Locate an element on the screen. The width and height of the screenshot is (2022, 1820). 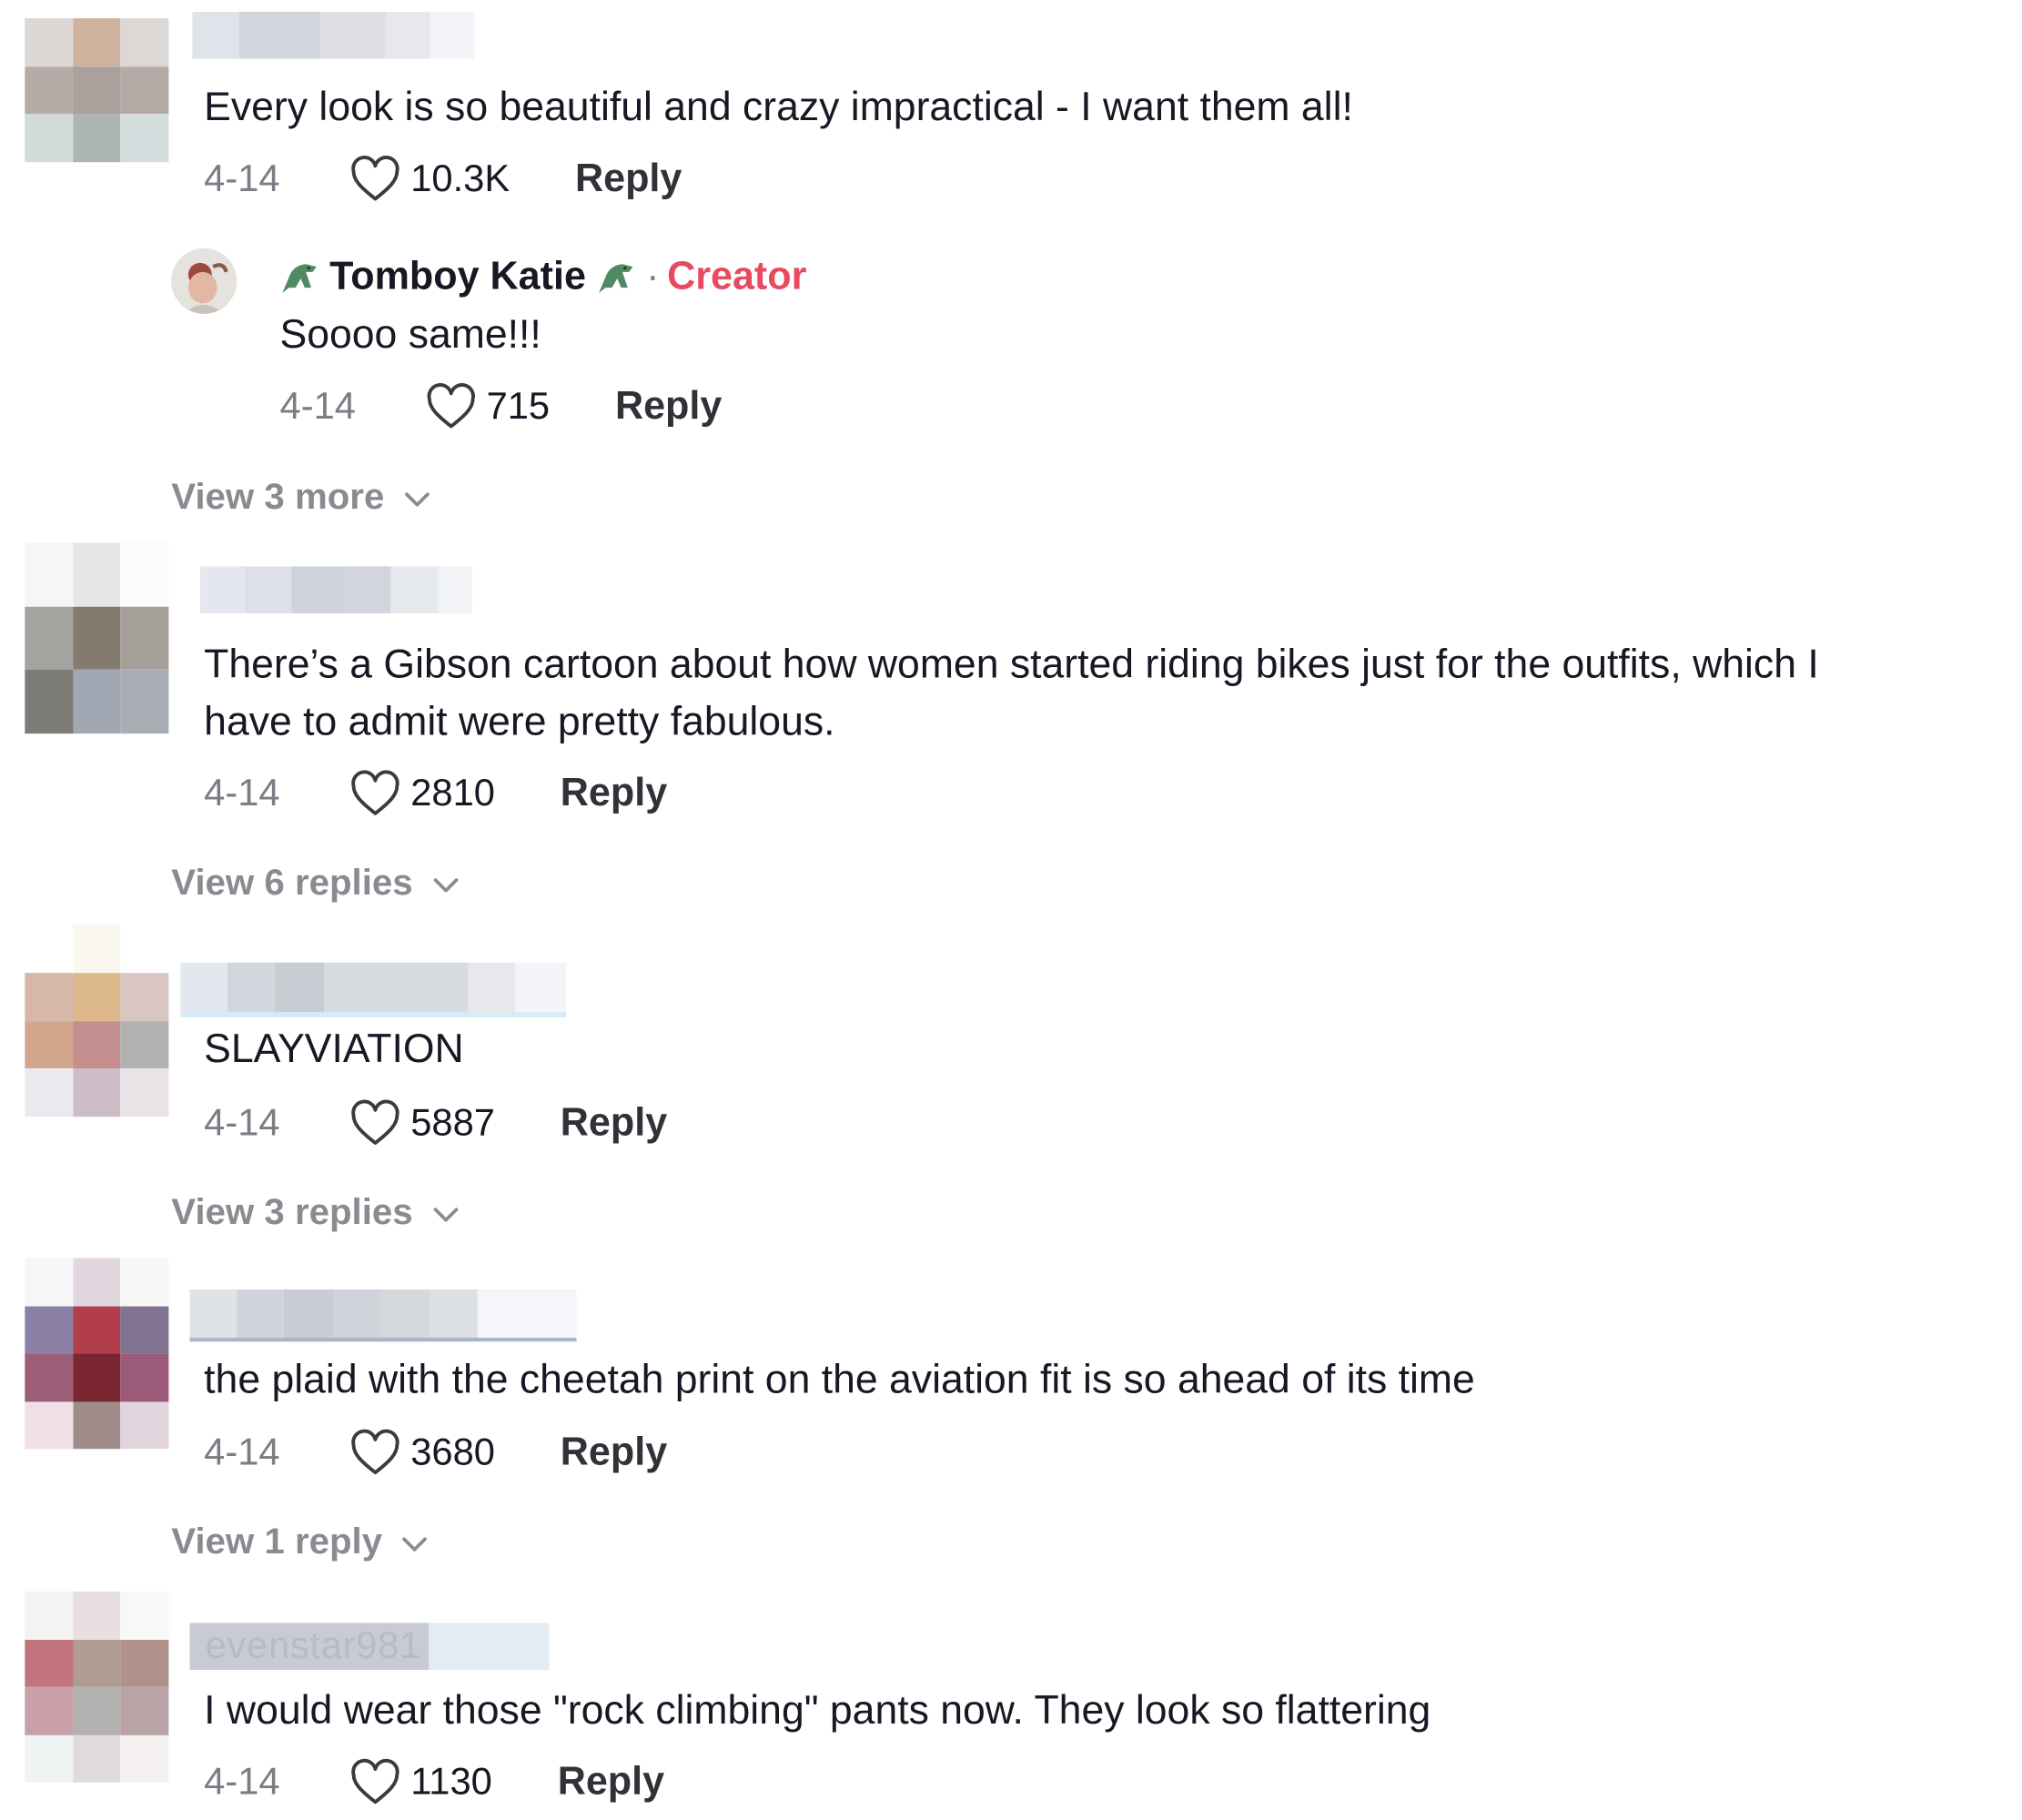
profile-photo-icon is located at coordinates (204, 281).